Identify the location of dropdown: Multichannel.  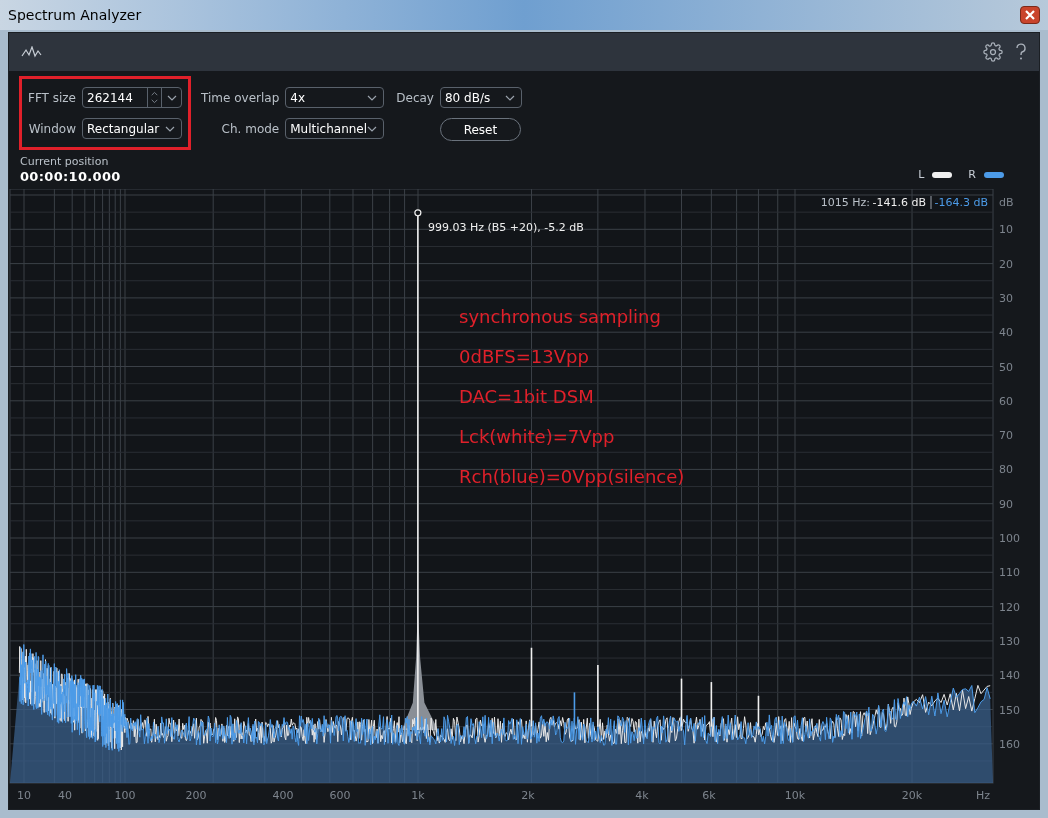
(335, 128).